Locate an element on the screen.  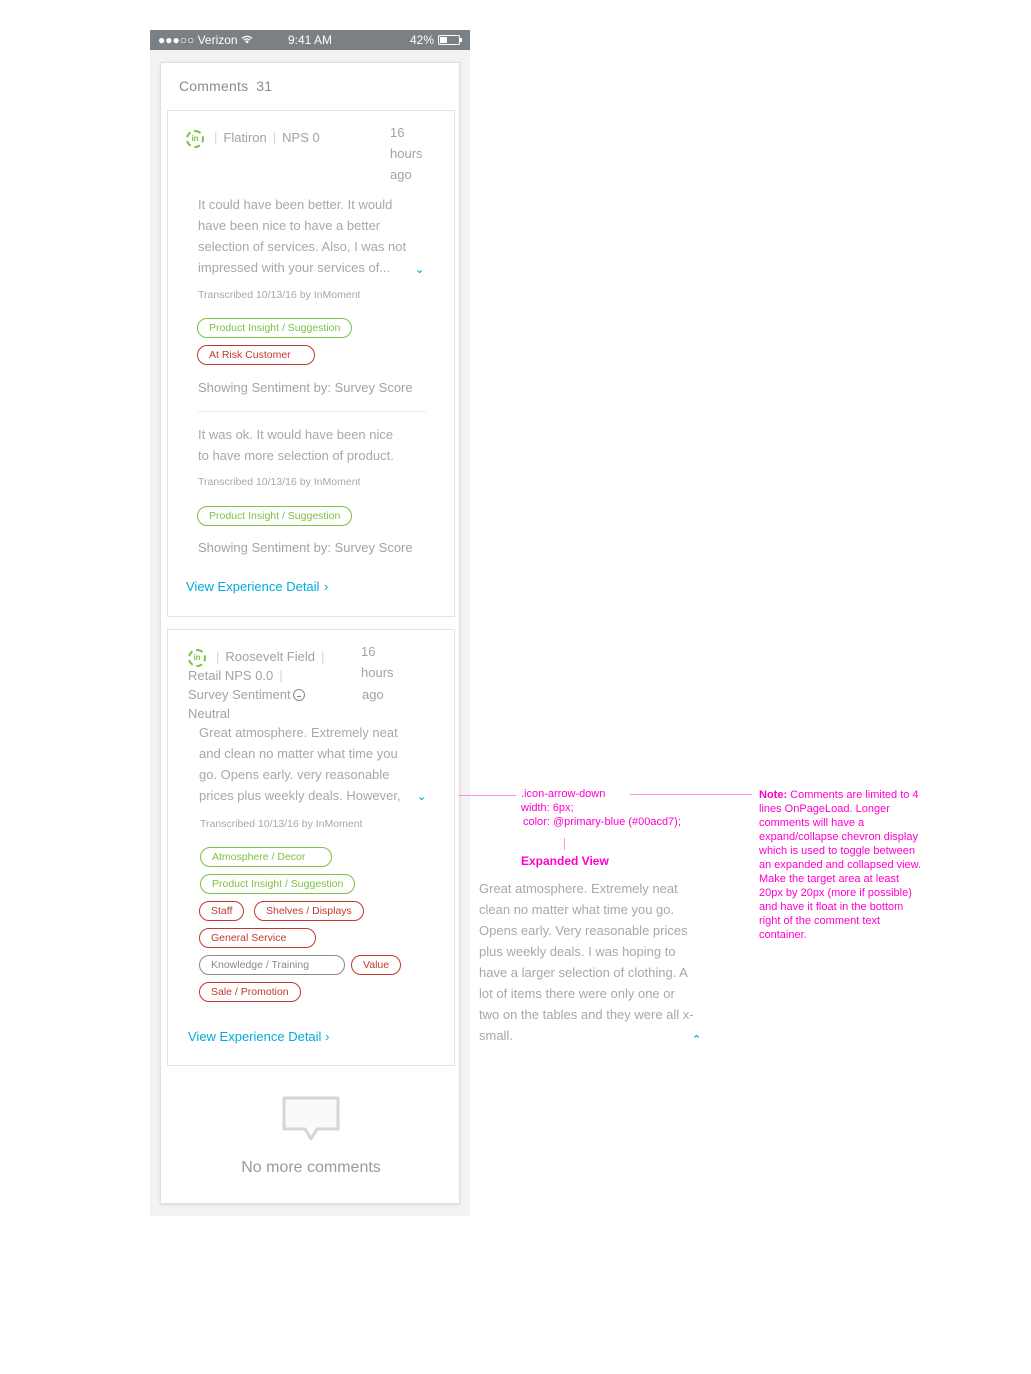
time-ago-suffix: ago is located at coordinates (373, 694).